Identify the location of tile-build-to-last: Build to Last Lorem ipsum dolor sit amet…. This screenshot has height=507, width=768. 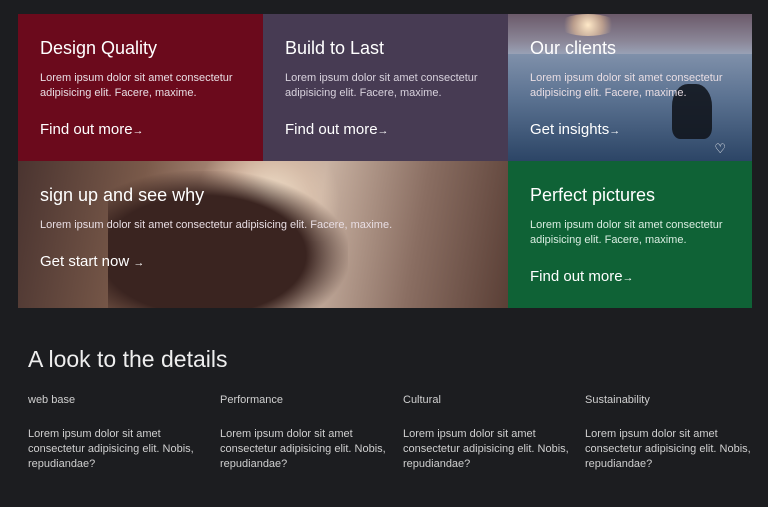
(385, 87).